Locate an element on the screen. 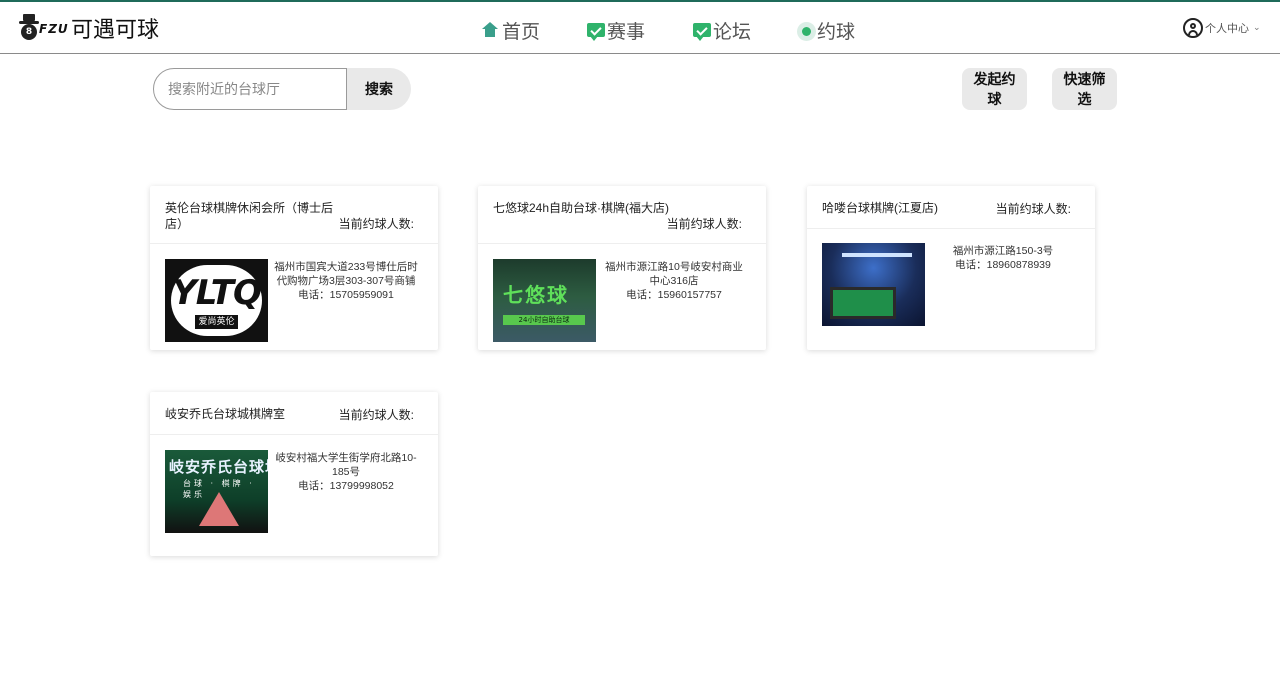 Image resolution: width=1280 pixels, height=687 pixels. billiard-ball-icon: 8 is located at coordinates (29, 32).